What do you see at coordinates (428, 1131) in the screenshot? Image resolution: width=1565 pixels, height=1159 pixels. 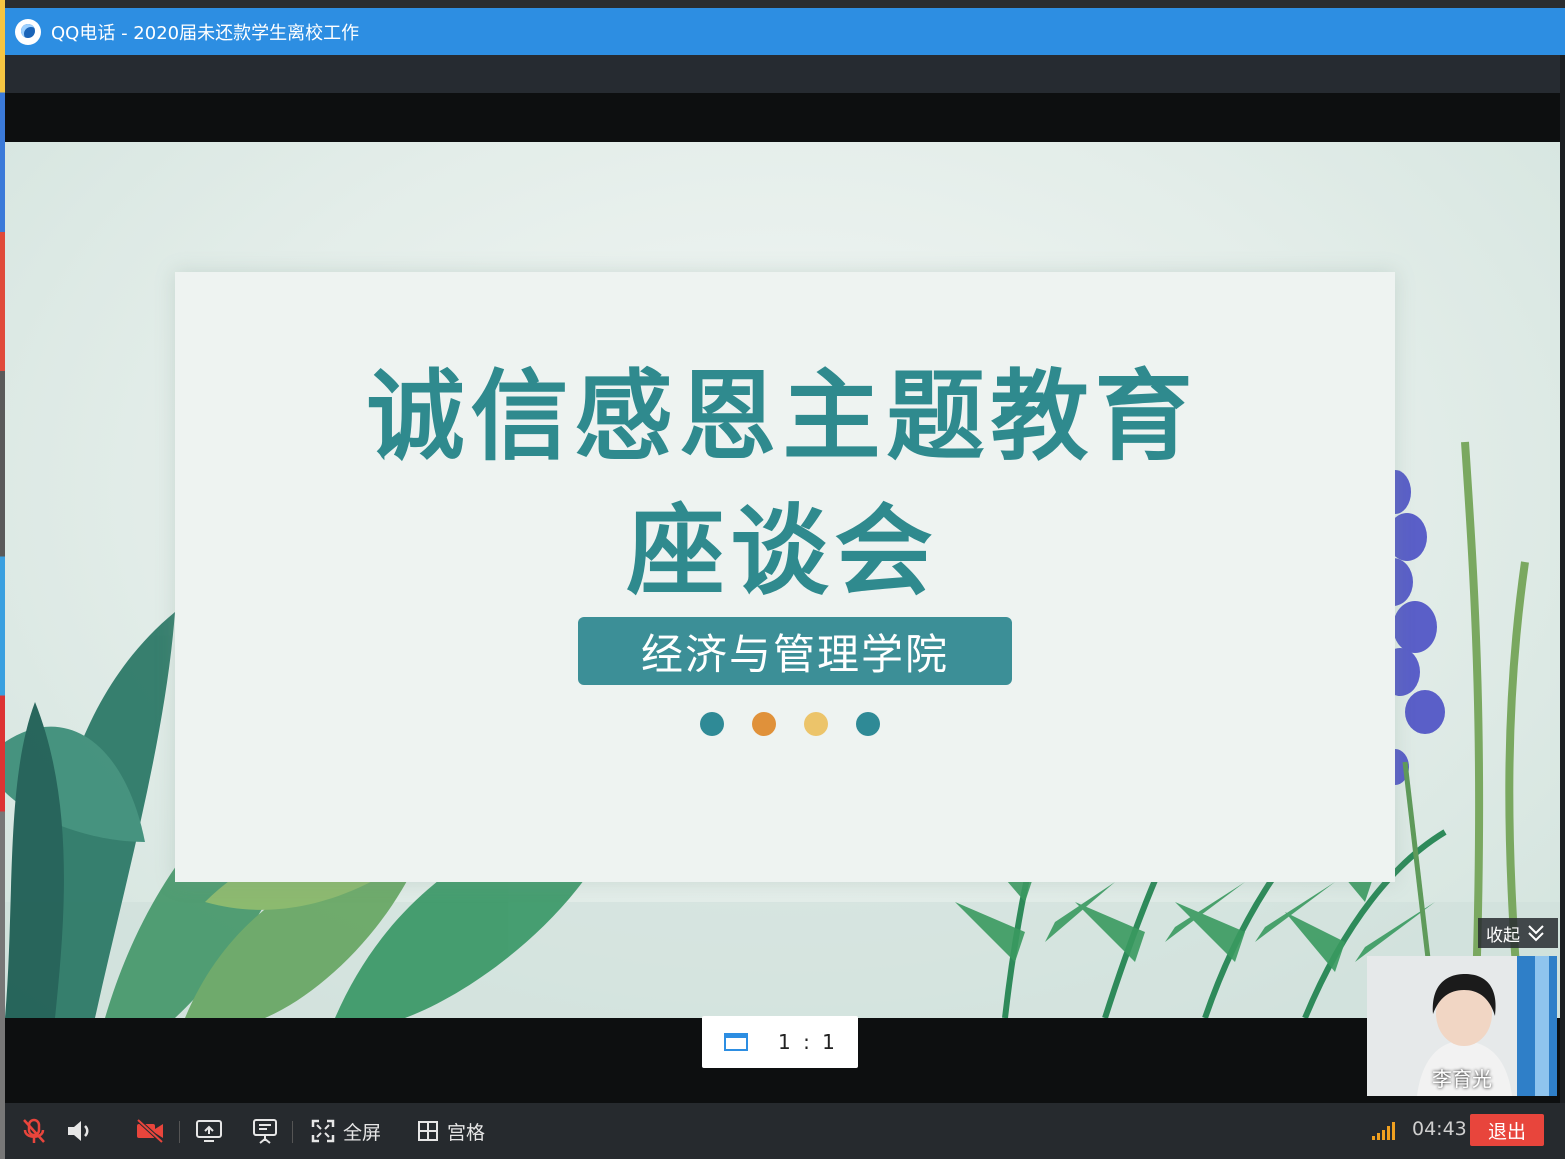 I see `grid-icon` at bounding box center [428, 1131].